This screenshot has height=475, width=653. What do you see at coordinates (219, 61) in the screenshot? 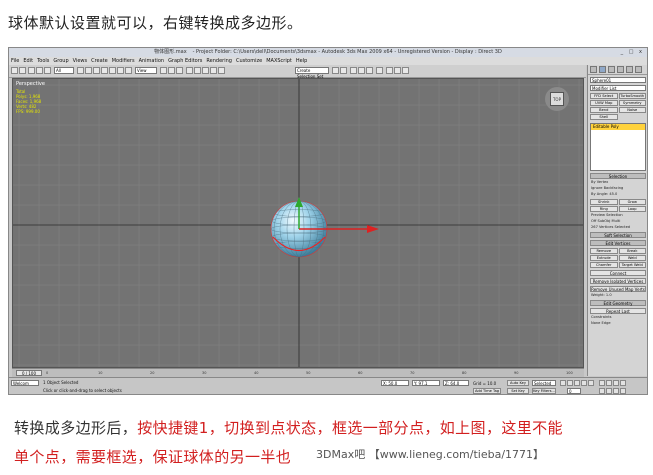
I see `menu-item-rendering: Rendering` at bounding box center [219, 61].